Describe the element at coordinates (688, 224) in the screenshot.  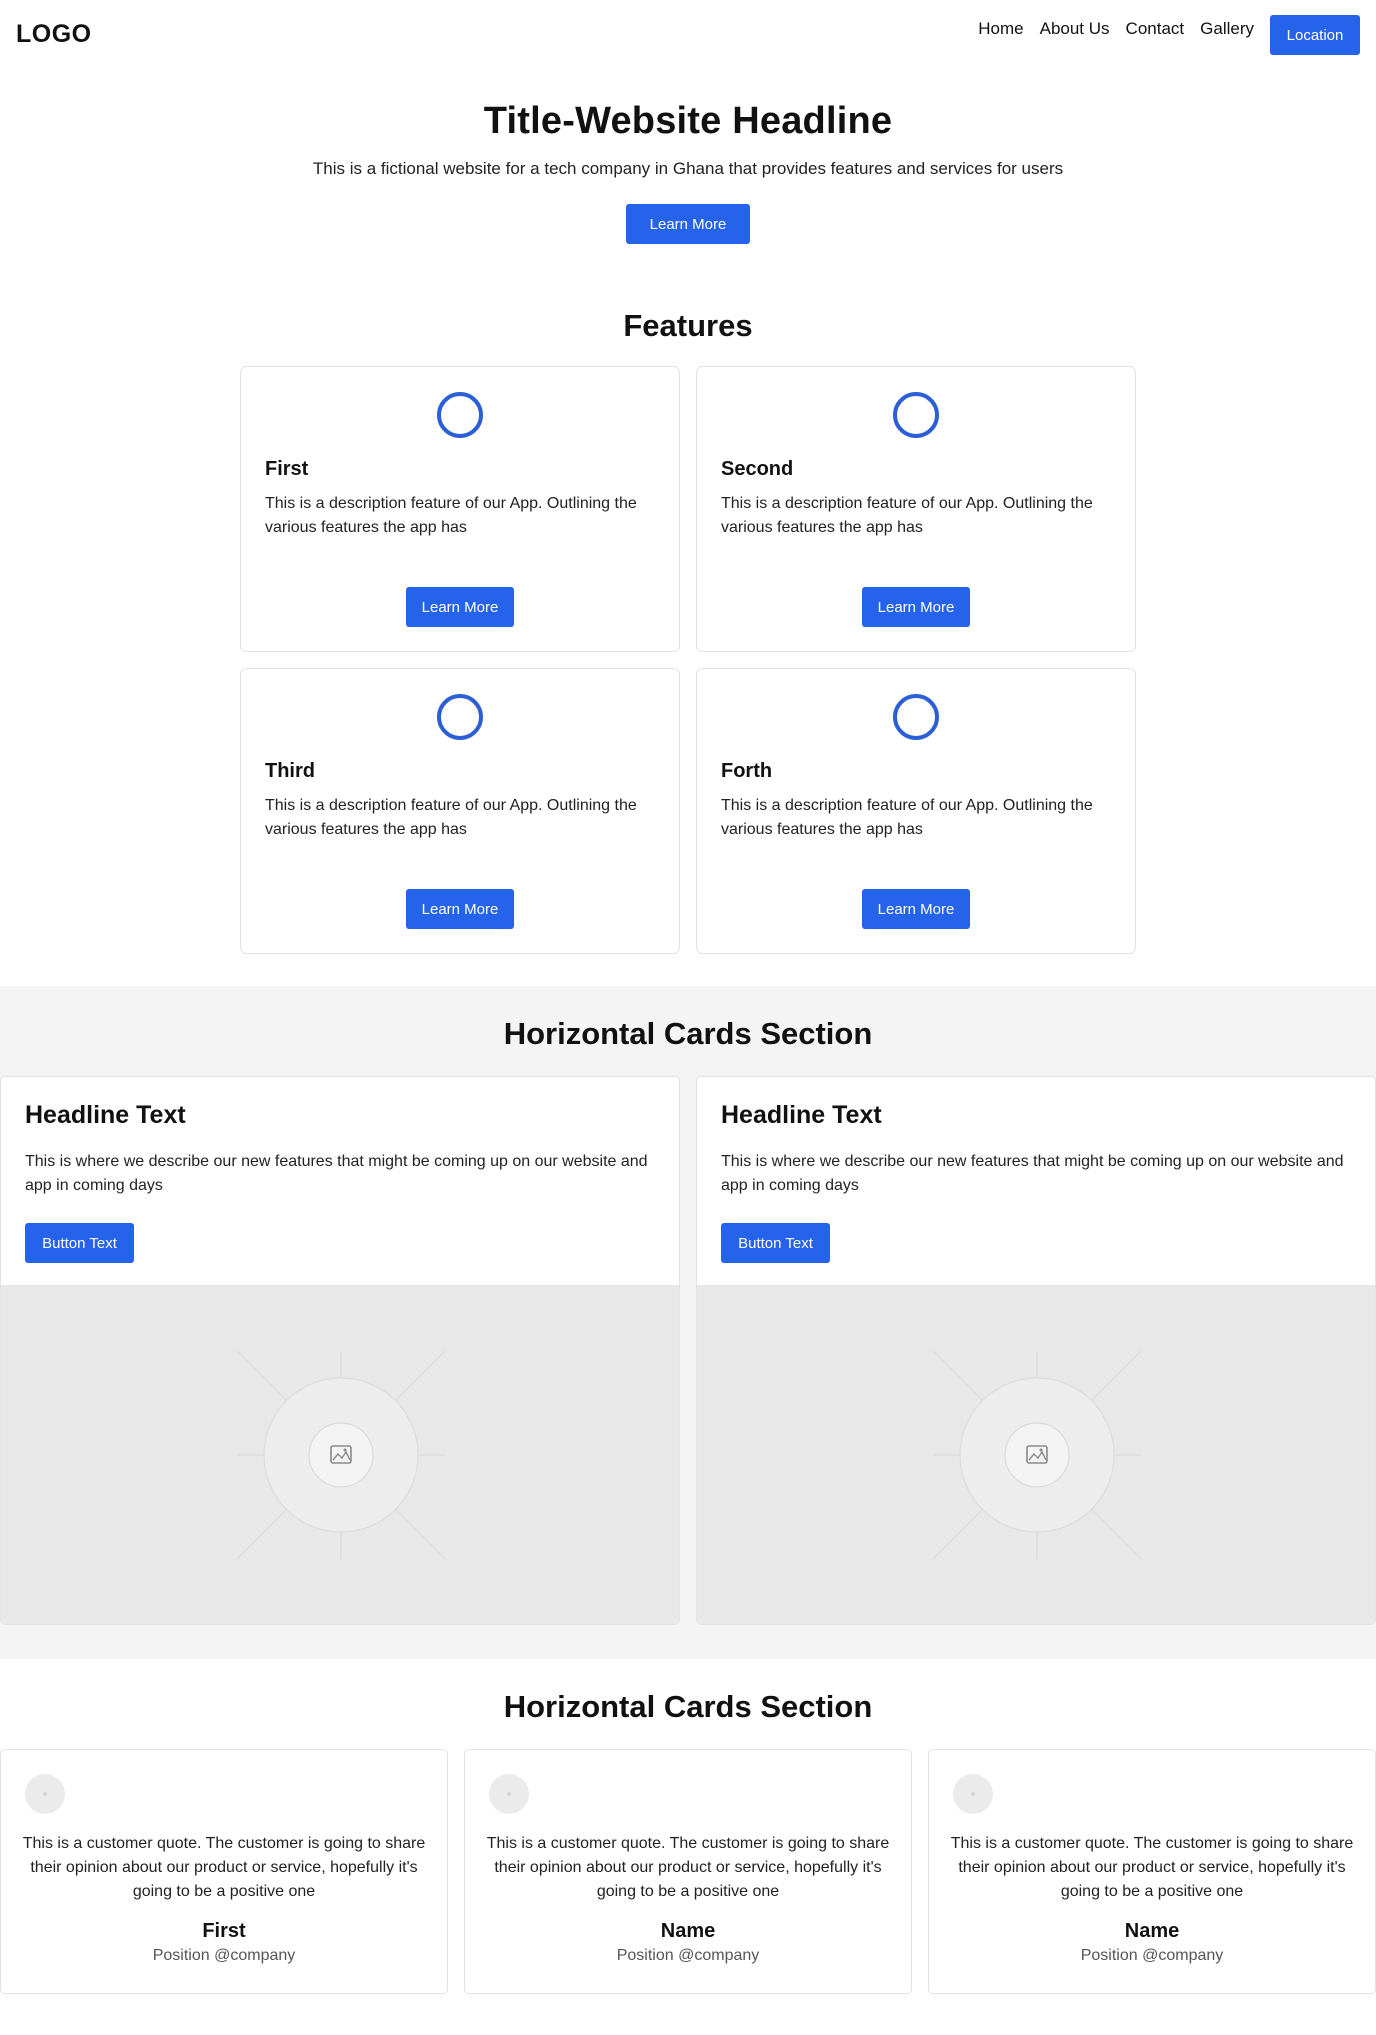
I see `hero-learn-more-button: Learn More` at that location.